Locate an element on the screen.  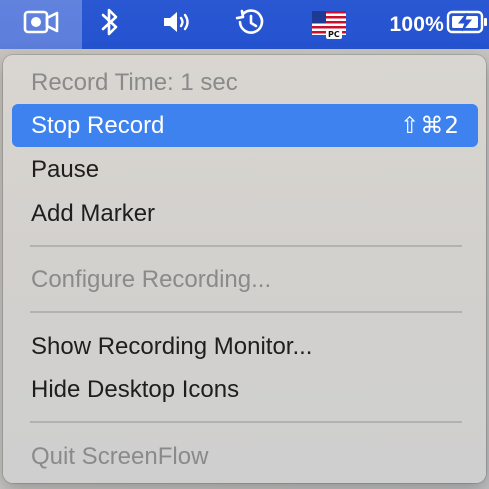
menu-item-label: Hide Desktop Icons is located at coordinates (135, 389).